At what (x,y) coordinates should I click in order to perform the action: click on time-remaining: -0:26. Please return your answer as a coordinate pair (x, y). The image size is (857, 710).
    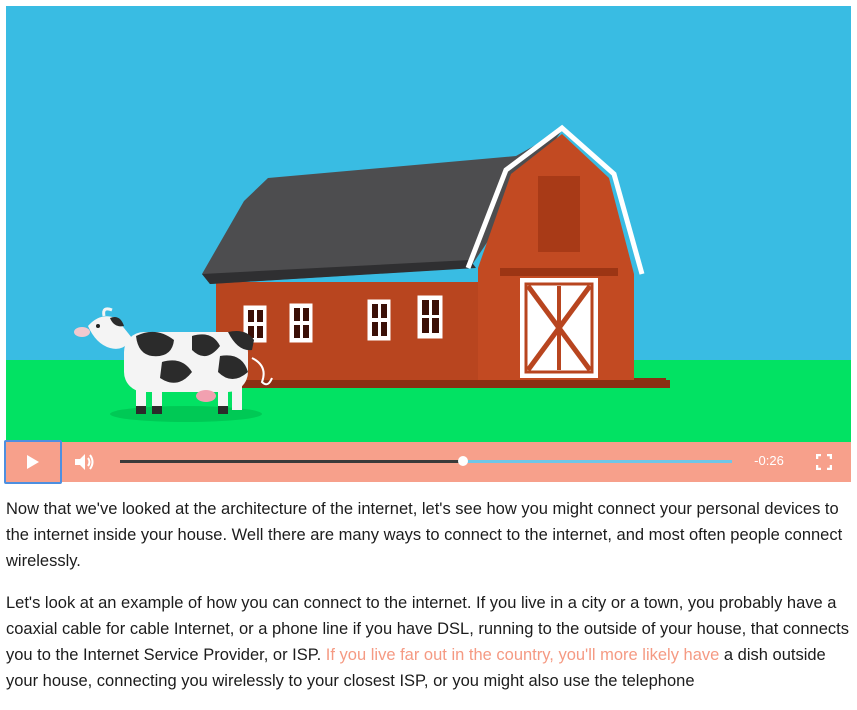
    Looking at the image, I should click on (769, 460).